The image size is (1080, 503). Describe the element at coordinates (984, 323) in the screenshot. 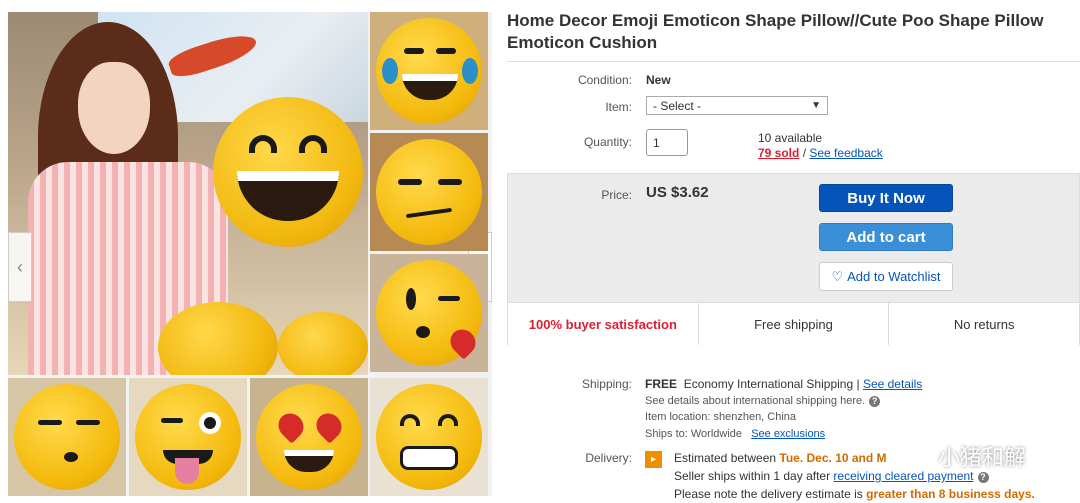

I see `badge-no-returns: No returns` at that location.